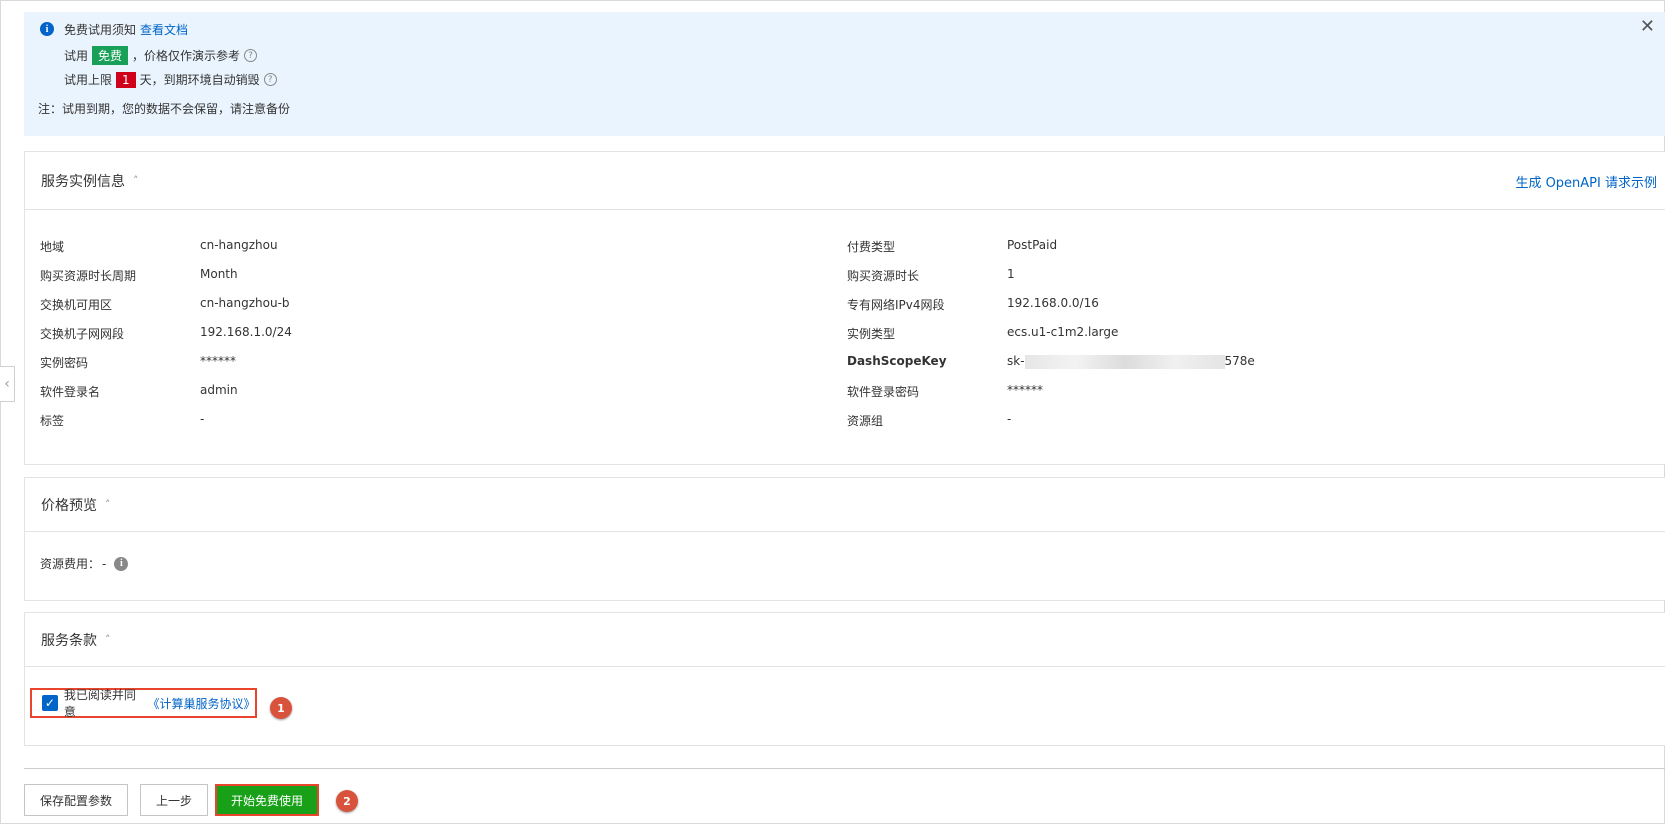 Image resolution: width=1665 pixels, height=824 pixels. What do you see at coordinates (845, 181) in the screenshot?
I see `service-instance-header: 服务实例信息 ˄ 生成 OpenAPI 请求示例` at bounding box center [845, 181].